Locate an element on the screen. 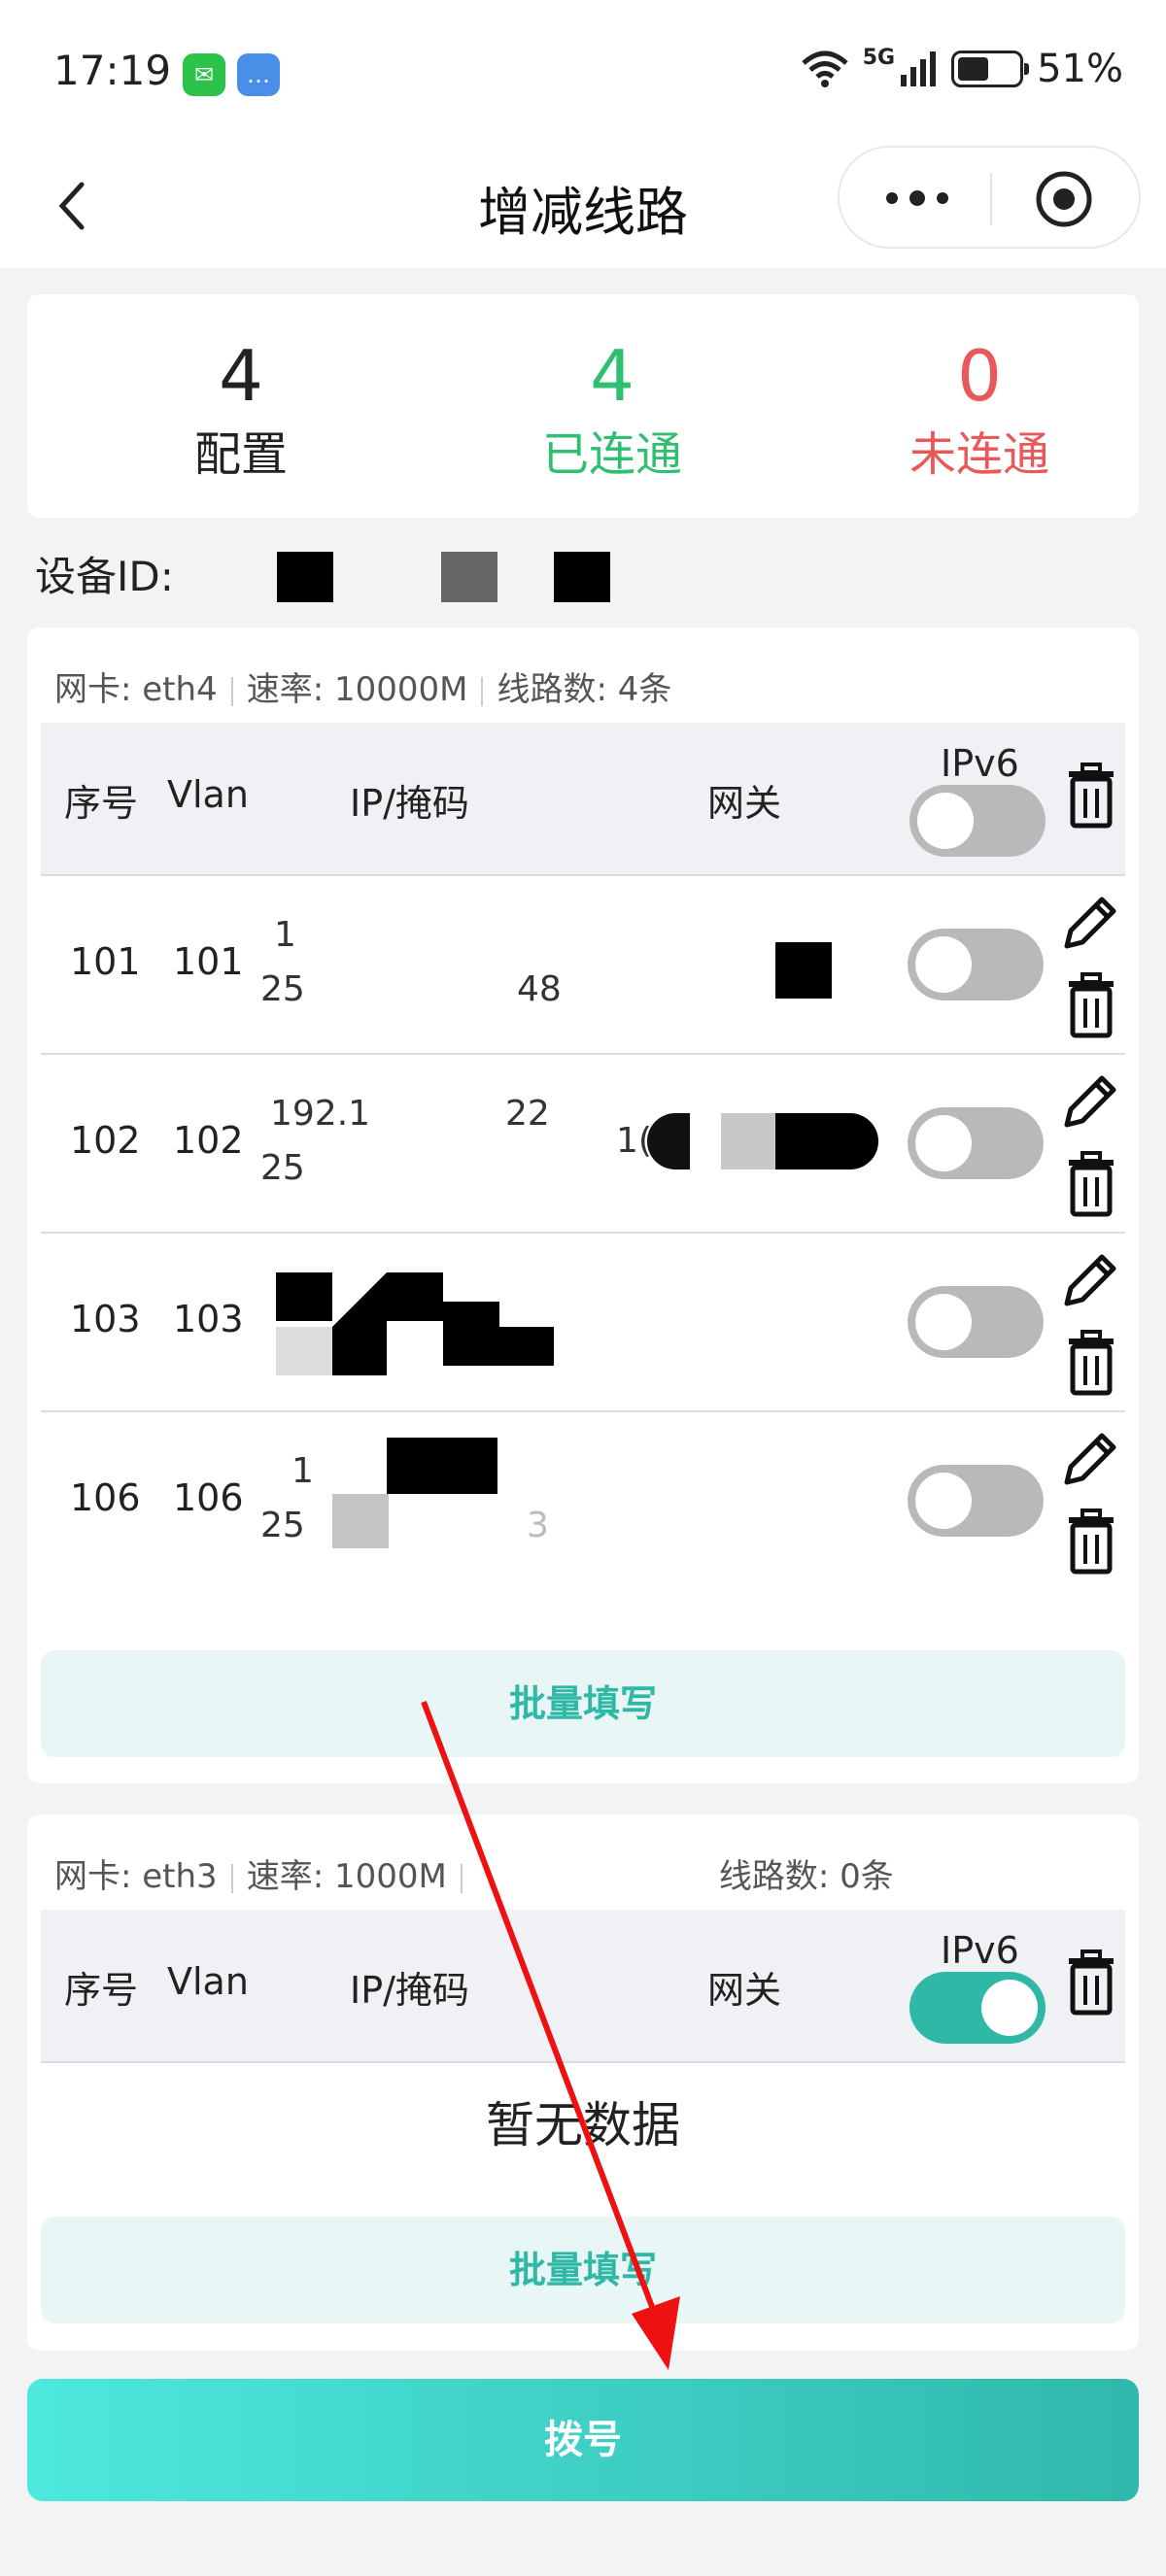 The height and width of the screenshot is (2576, 1166). row-ip-line1-end: 22 is located at coordinates (527, 1114).